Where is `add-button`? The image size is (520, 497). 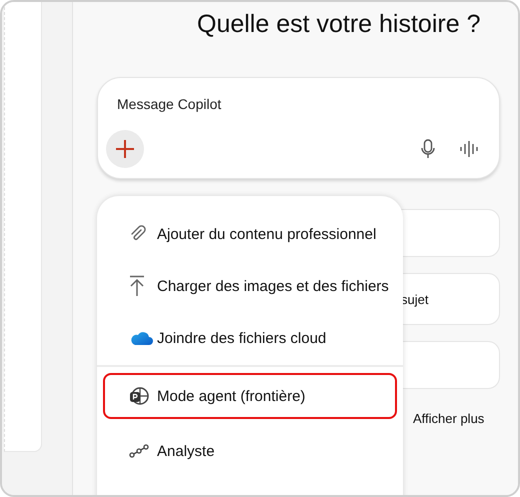 add-button is located at coordinates (125, 149).